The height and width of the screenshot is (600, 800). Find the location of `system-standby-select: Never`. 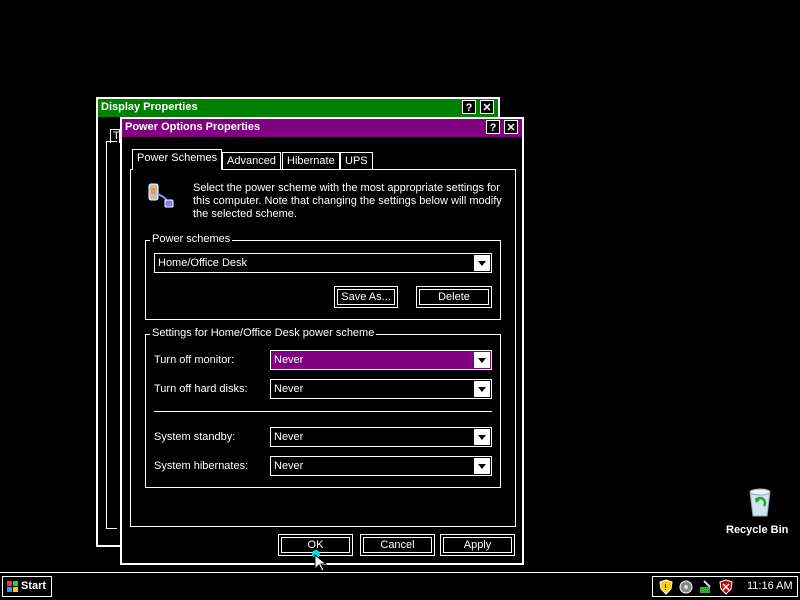

system-standby-select: Never is located at coordinates (381, 437).